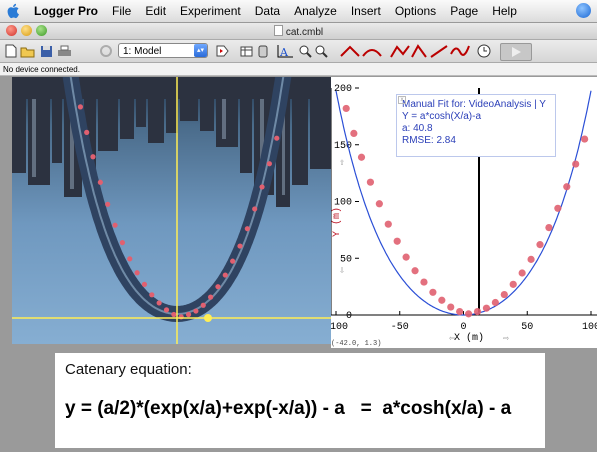  Describe the element at coordinates (350, 51) in the screenshot. I see `examine-icon` at that location.